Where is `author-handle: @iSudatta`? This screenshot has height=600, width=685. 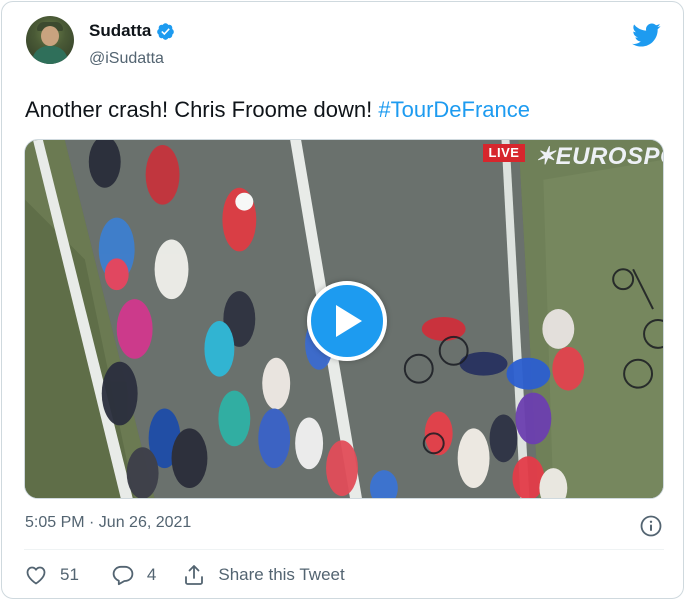 author-handle: @iSudatta is located at coordinates (126, 59).